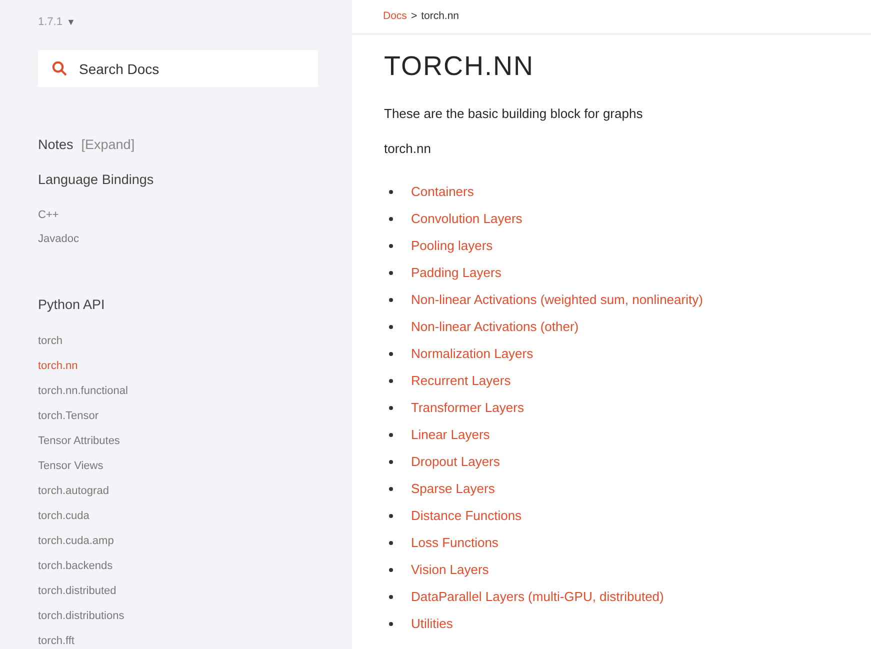  Describe the element at coordinates (432, 624) in the screenshot. I see `section-link: Utilities` at that location.